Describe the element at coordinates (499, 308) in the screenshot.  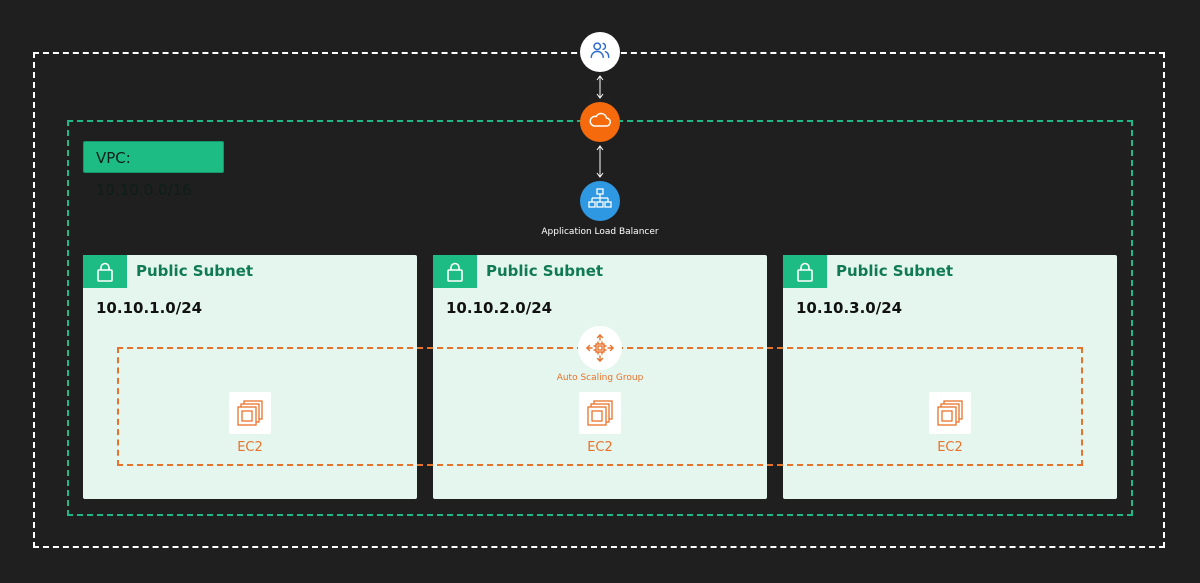
I see `subnet-cidr: 10.10.2.0/24` at that location.